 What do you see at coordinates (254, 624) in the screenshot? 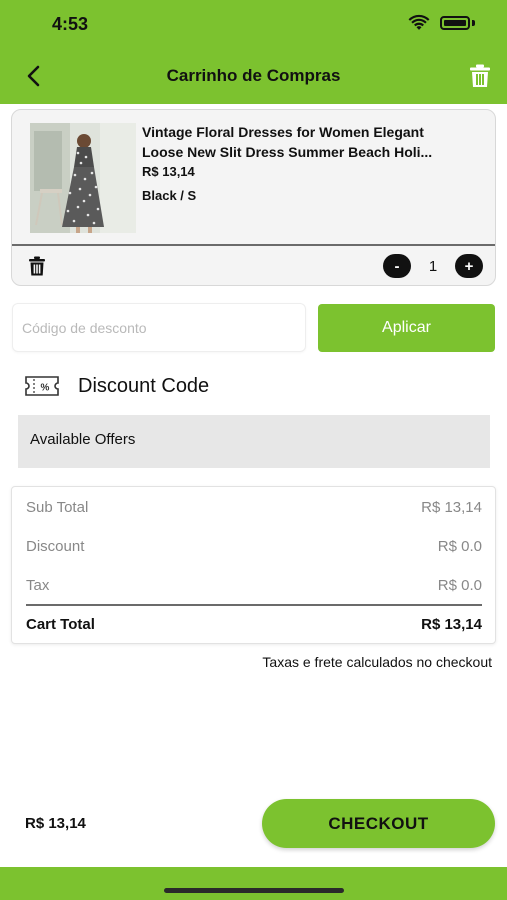
I see `cart-total-row: Cart Total R$ 13,14` at bounding box center [254, 624].